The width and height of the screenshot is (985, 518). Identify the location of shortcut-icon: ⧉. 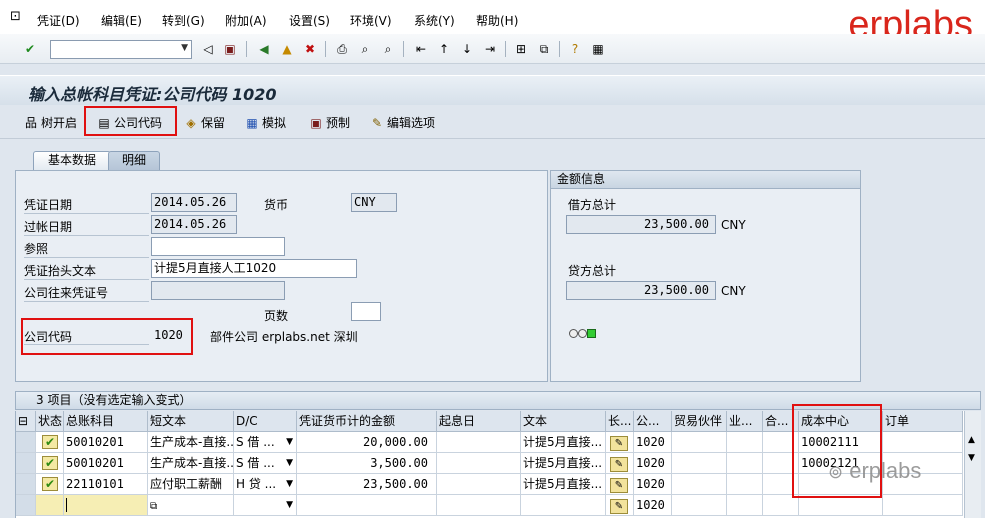
(544, 49).